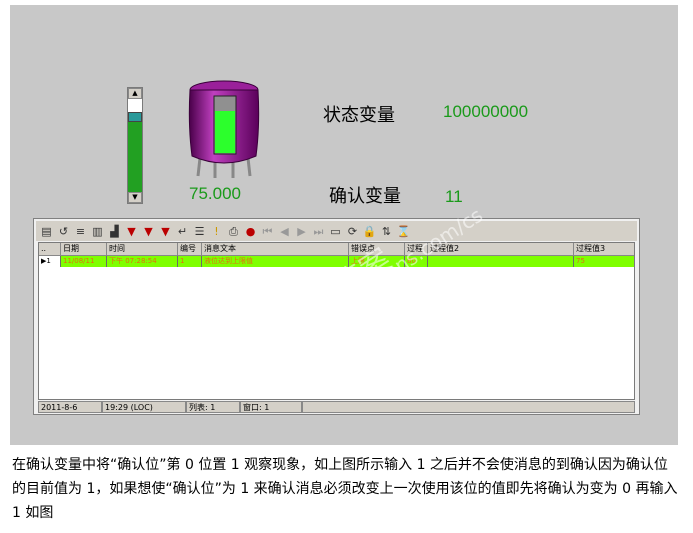  Describe the element at coordinates (135, 197) in the screenshot. I see `slider-down-arrow-icon: ▼` at that location.